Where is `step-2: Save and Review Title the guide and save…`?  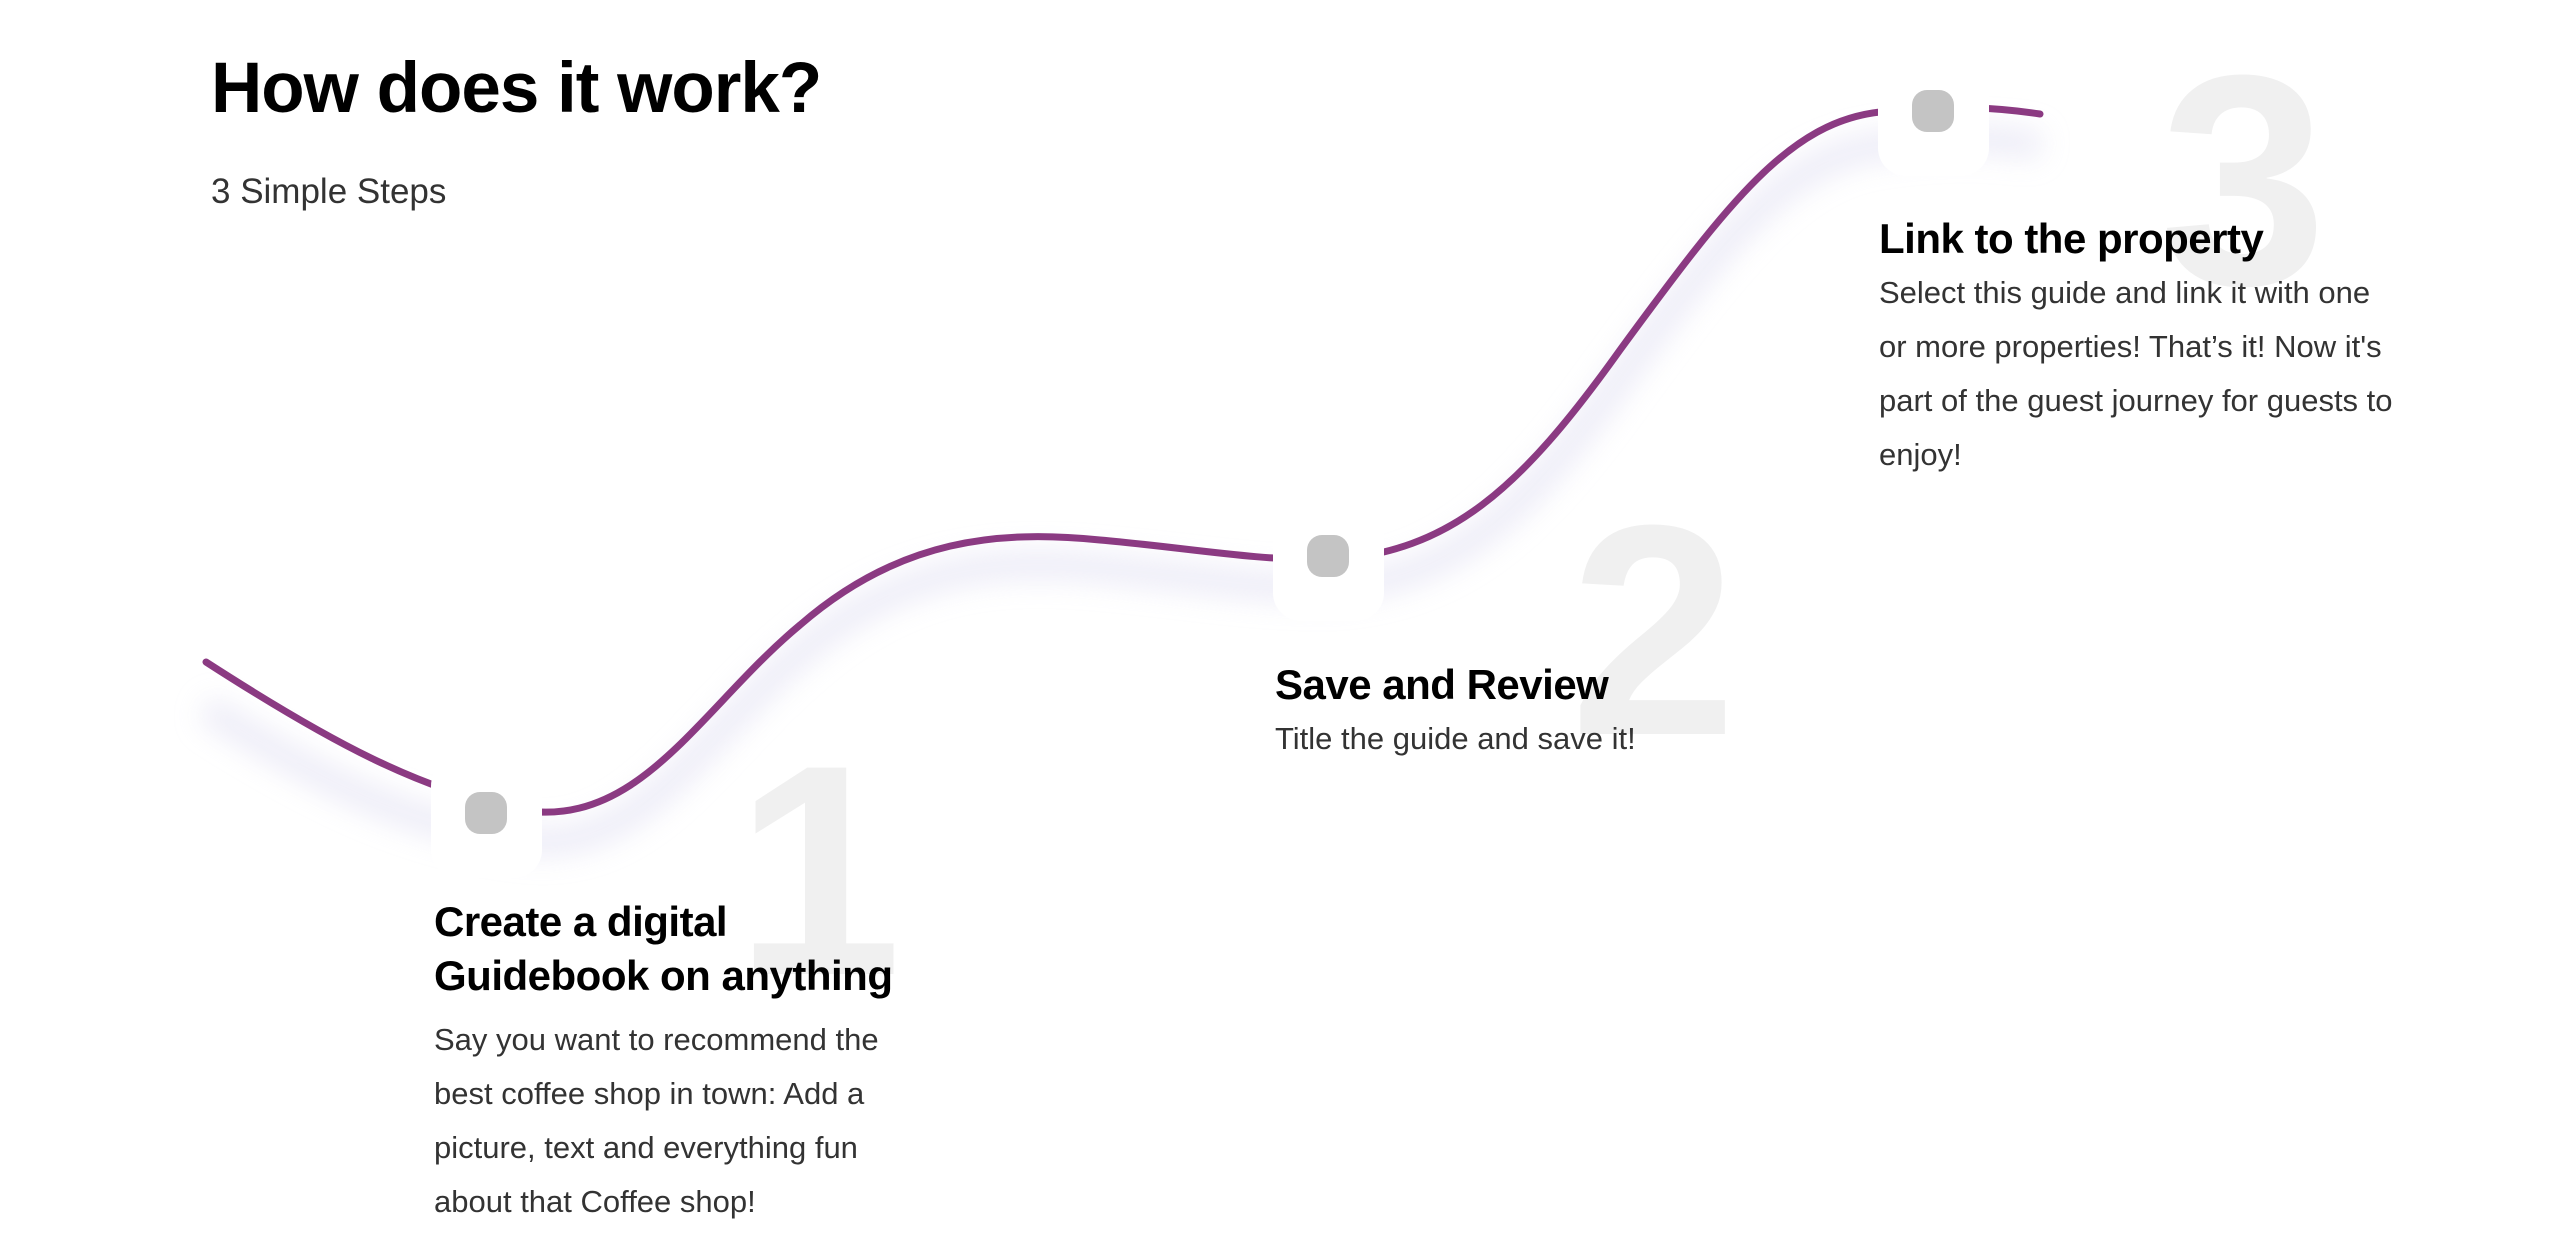 step-2: Save and Review Title the guide and save… is located at coordinates (1555, 712).